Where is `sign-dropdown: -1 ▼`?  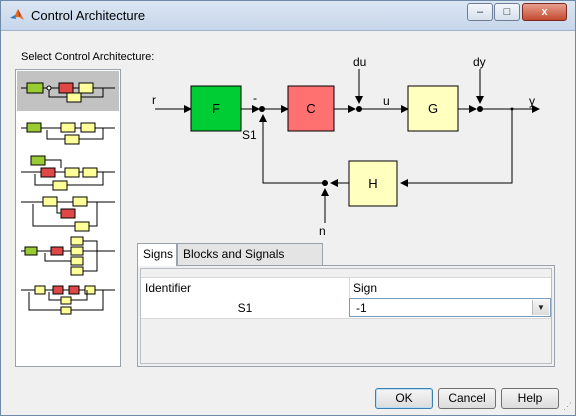 sign-dropdown: -1 ▼ is located at coordinates (450, 307).